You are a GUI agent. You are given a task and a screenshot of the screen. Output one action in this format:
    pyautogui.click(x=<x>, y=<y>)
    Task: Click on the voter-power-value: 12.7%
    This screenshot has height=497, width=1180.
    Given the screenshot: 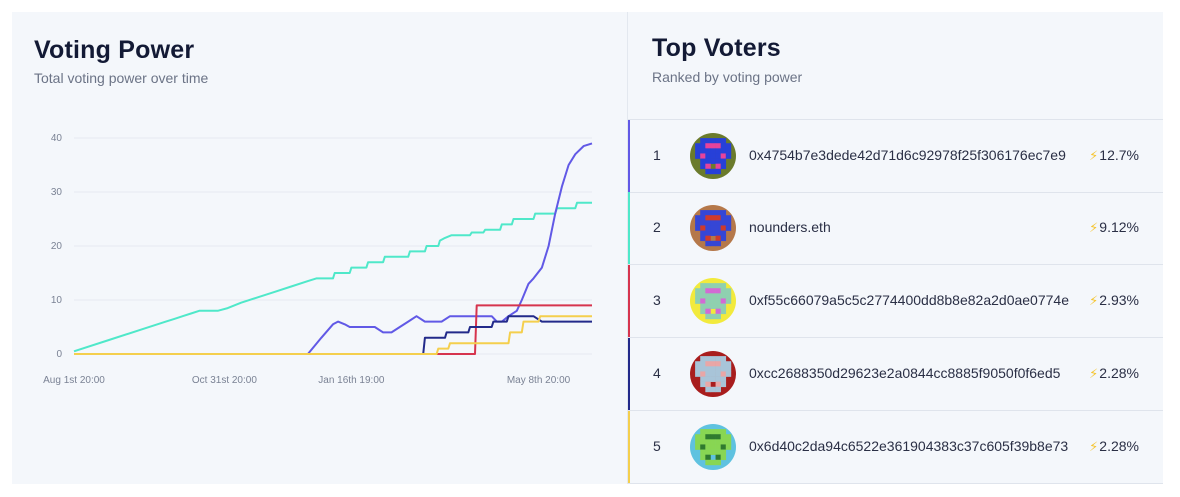 What is the action you would take?
    pyautogui.click(x=1119, y=155)
    